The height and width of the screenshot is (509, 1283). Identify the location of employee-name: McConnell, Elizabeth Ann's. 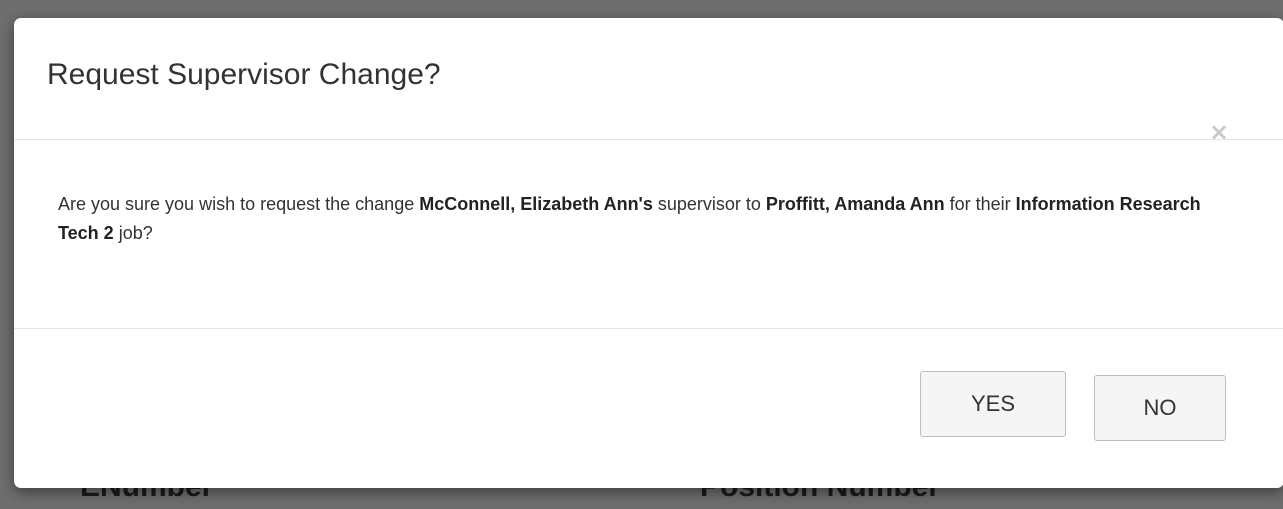
(536, 204).